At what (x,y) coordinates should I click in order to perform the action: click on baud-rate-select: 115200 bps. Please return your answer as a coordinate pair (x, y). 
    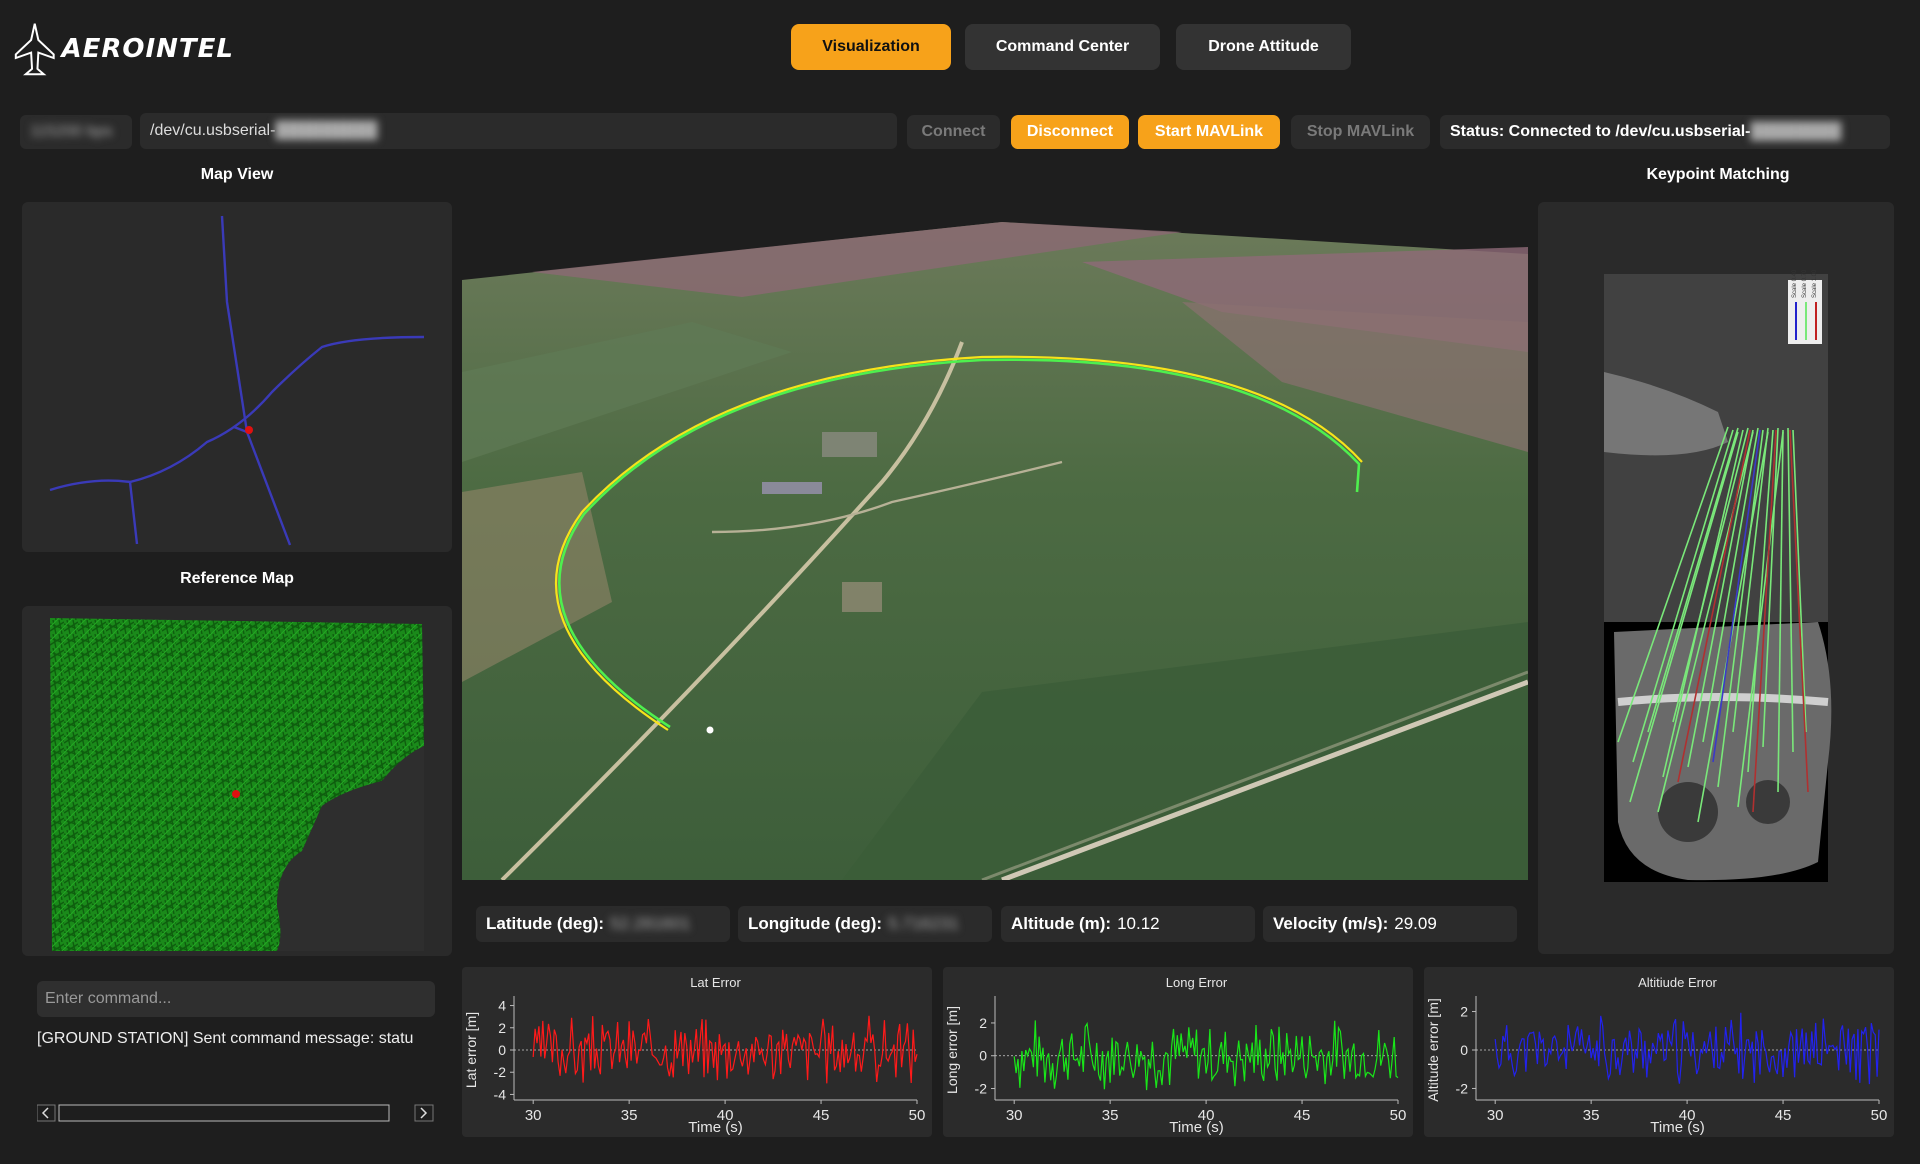
    Looking at the image, I should click on (76, 132).